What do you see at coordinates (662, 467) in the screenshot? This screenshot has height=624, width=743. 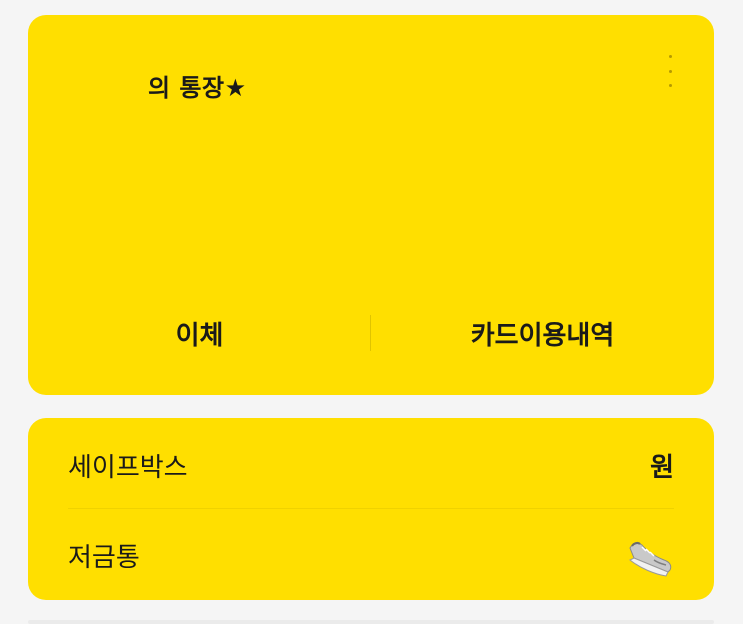 I see `safebox-balance: 원` at bounding box center [662, 467].